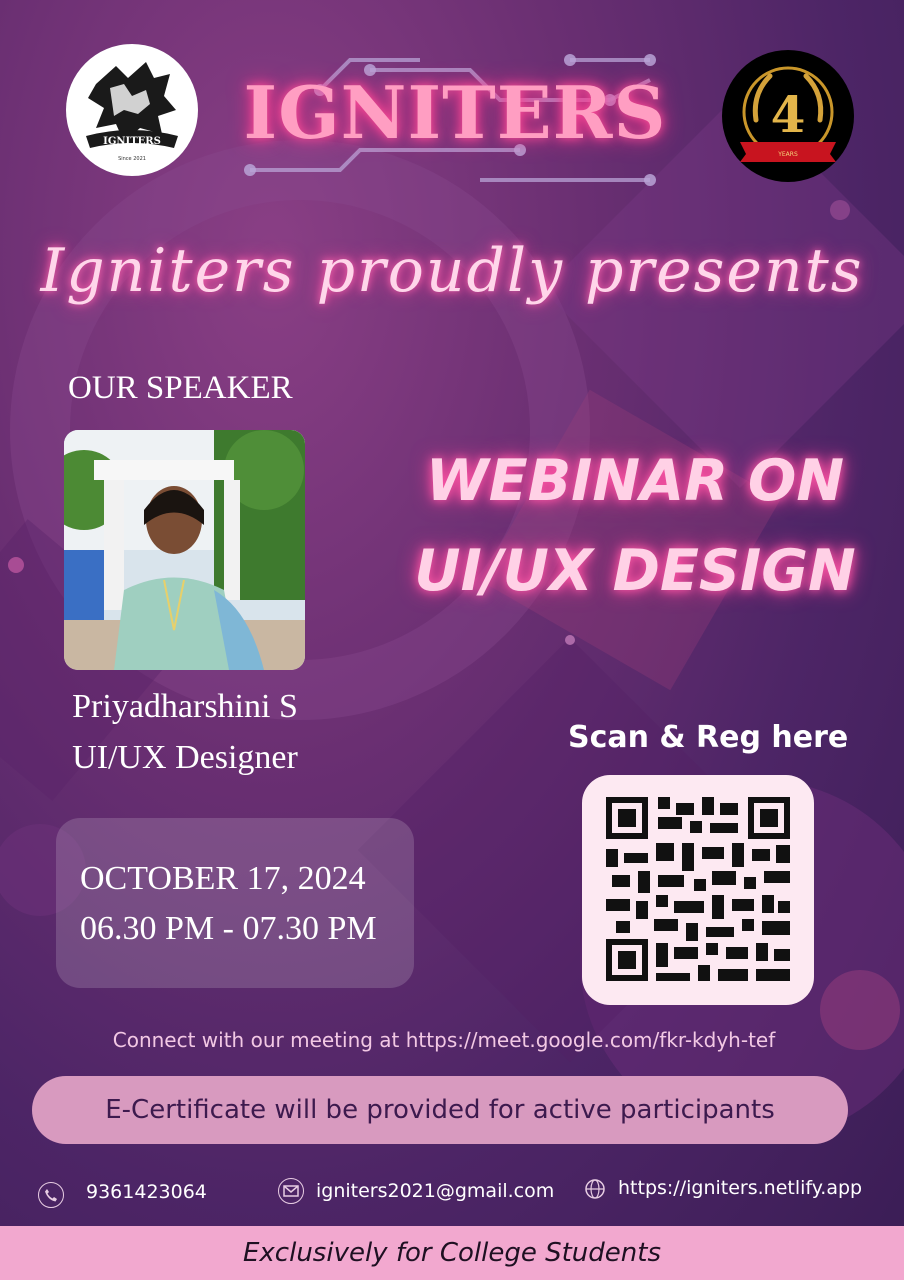  I want to click on contact-phone: 9361423064, so click(146, 1192).